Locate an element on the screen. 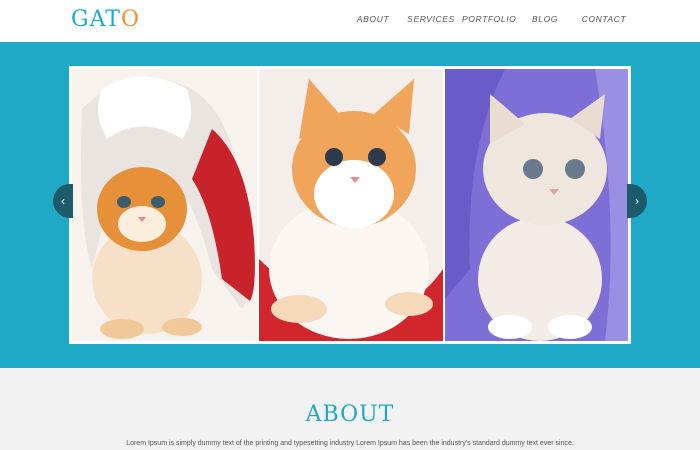 This screenshot has width=700, height=450. nav-item-label: BLOG is located at coordinates (545, 19).